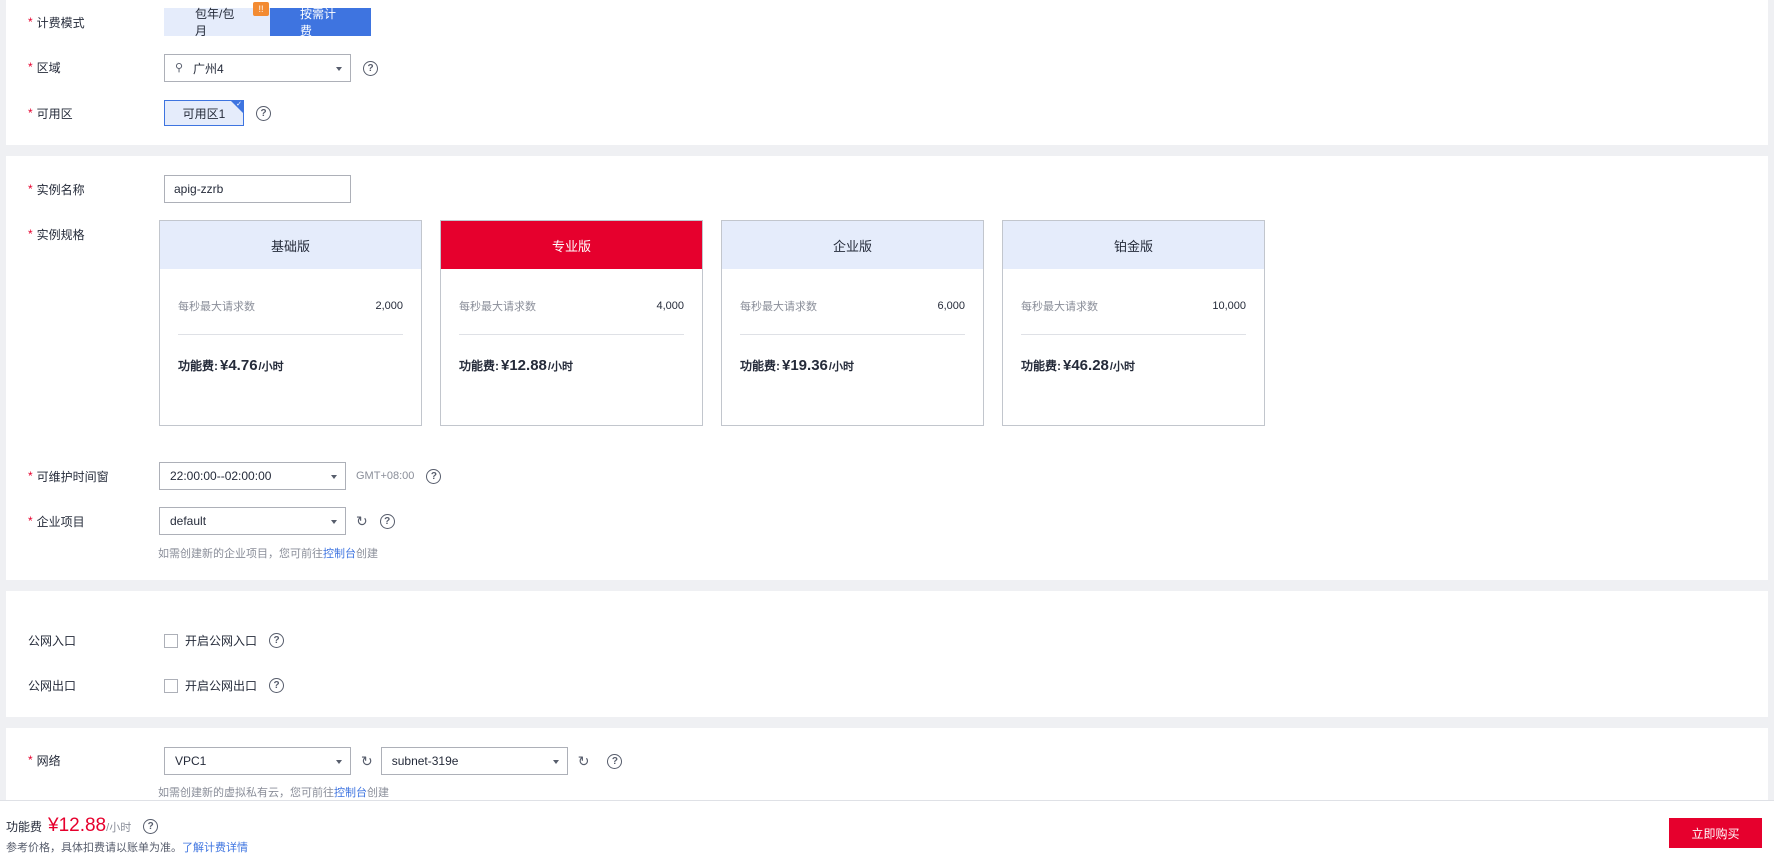 The height and width of the screenshot is (856, 1774). What do you see at coordinates (171, 685) in the screenshot?
I see `public-out-checkbox` at bounding box center [171, 685].